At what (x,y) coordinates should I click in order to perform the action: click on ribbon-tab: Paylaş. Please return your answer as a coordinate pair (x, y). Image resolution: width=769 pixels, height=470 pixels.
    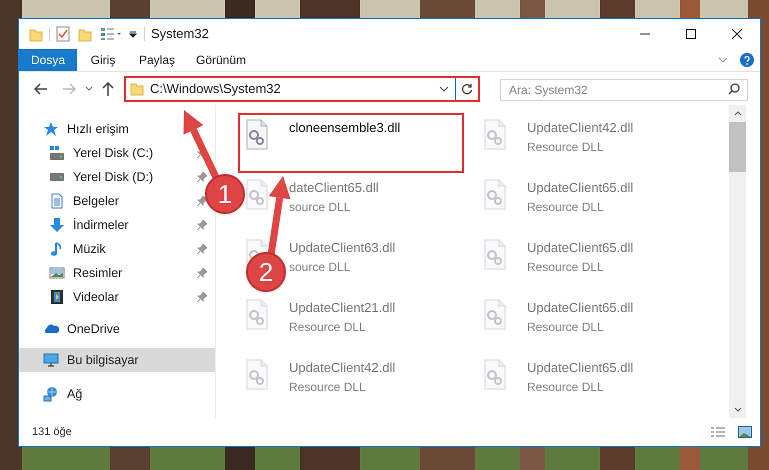
    Looking at the image, I should click on (157, 60).